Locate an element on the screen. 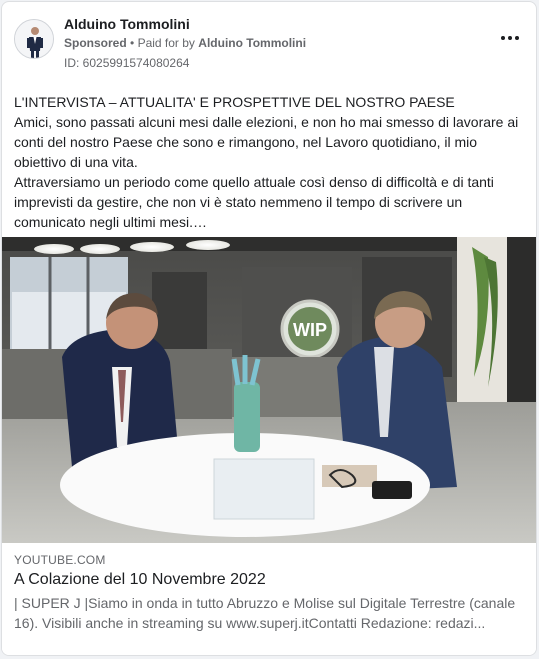 The height and width of the screenshot is (659, 539). page-avatar is located at coordinates (34, 39).